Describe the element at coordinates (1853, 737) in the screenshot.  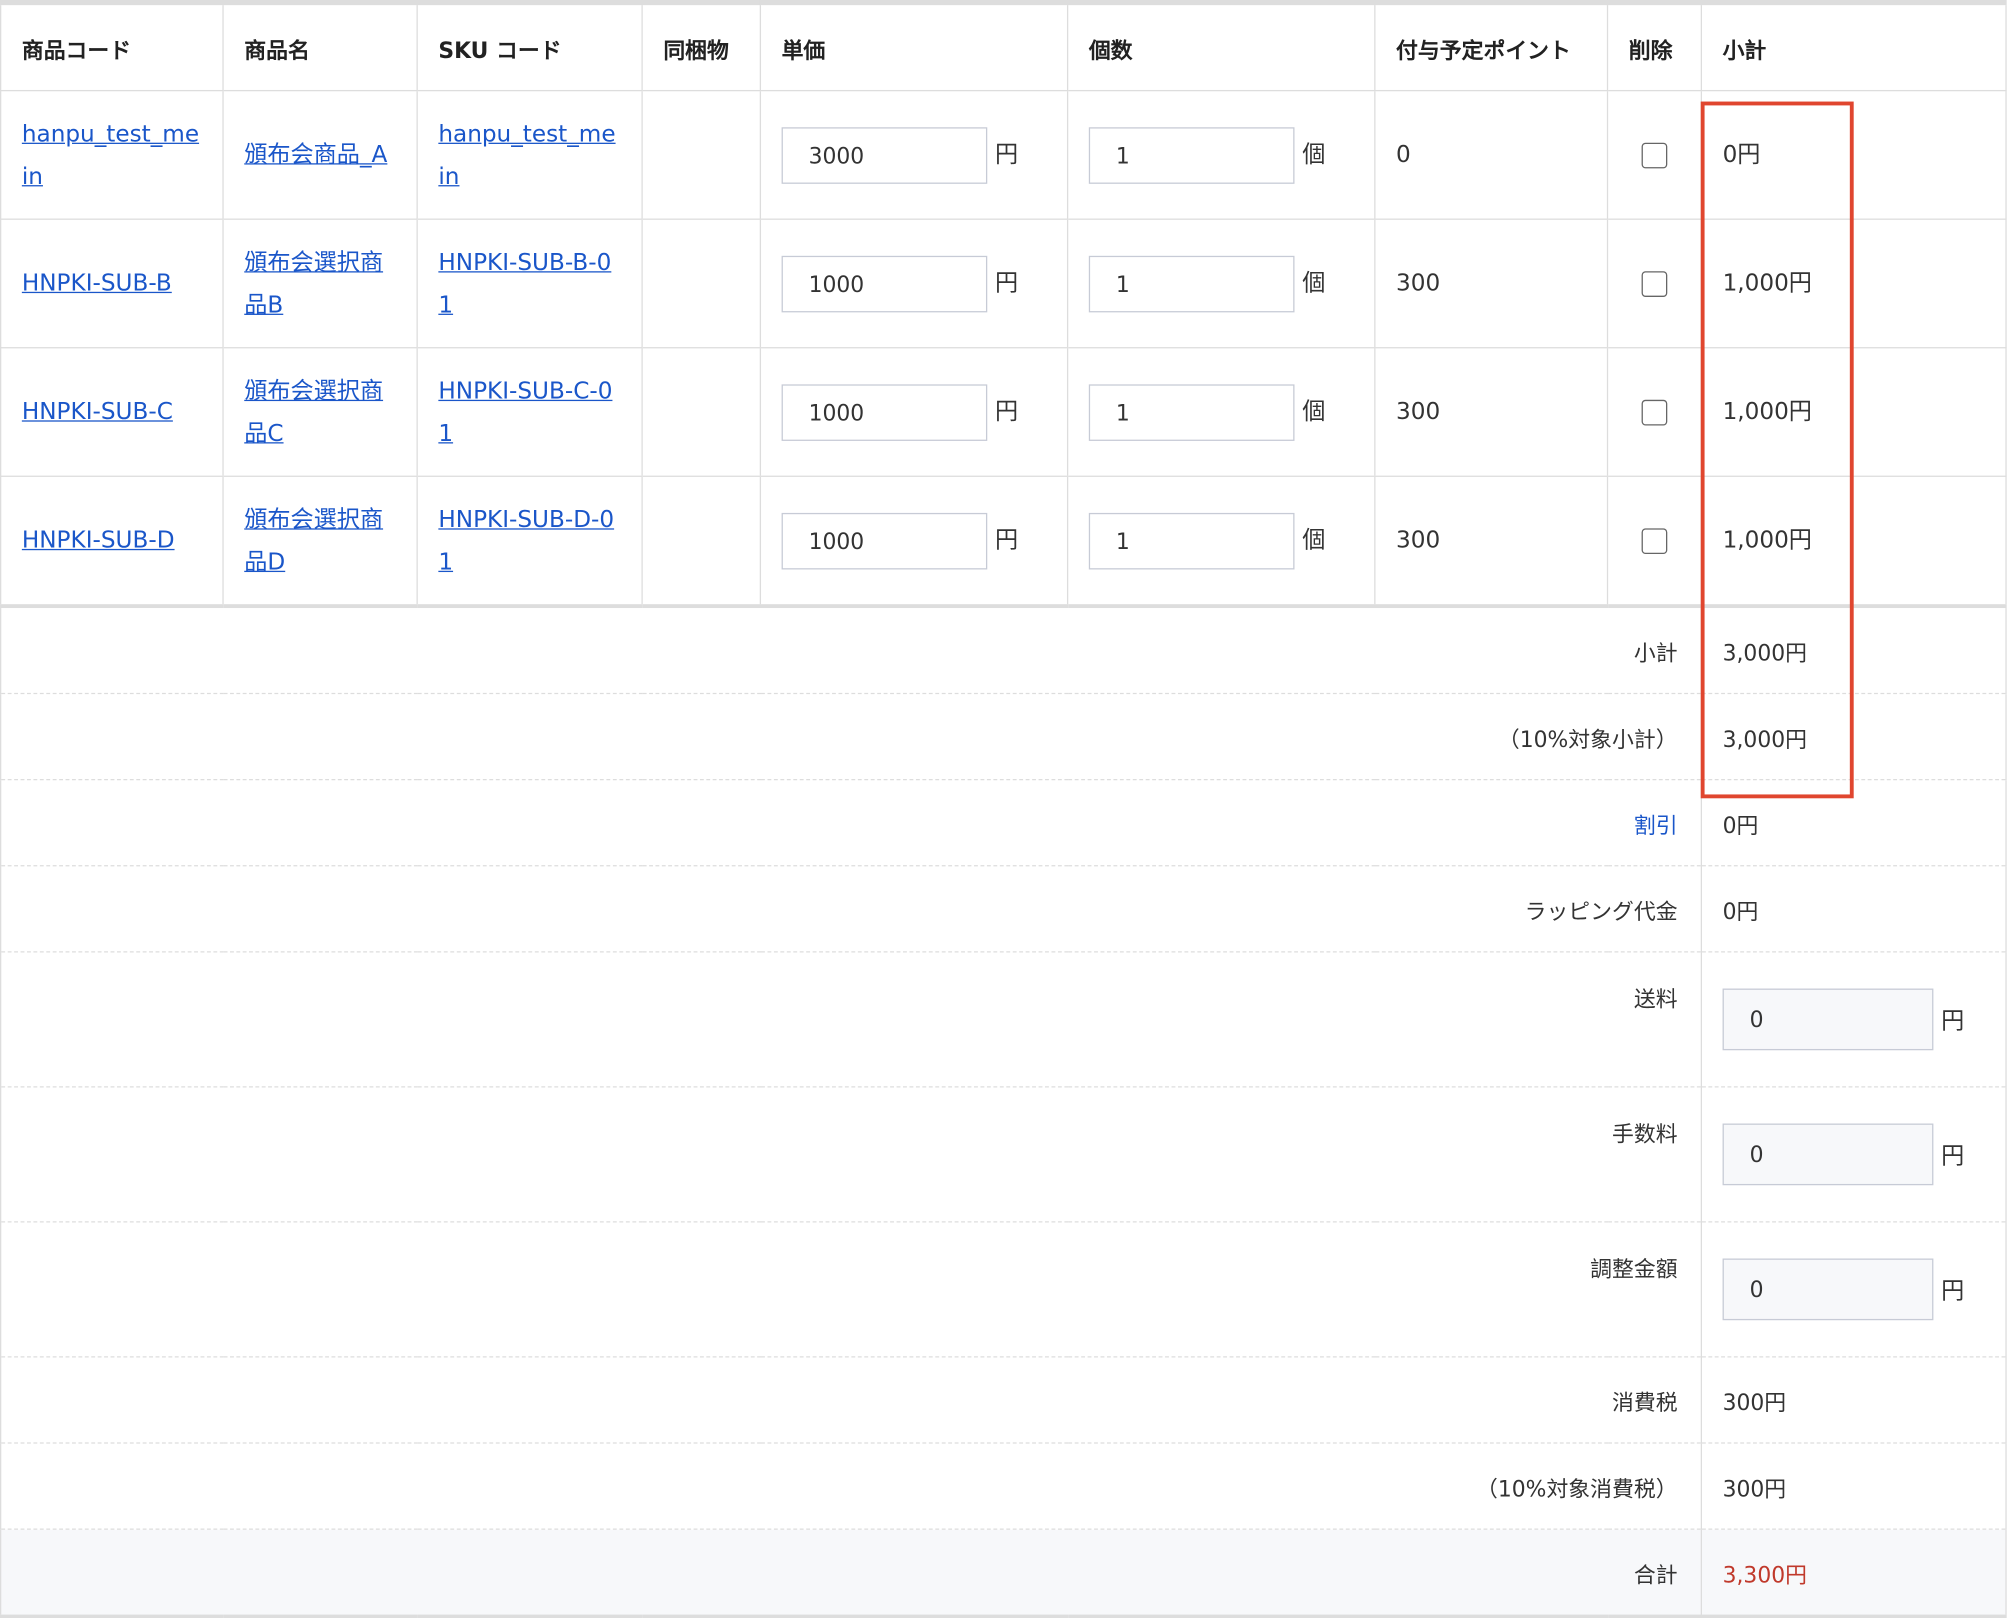
I see `subtotal-10-value: 3,000円` at that location.